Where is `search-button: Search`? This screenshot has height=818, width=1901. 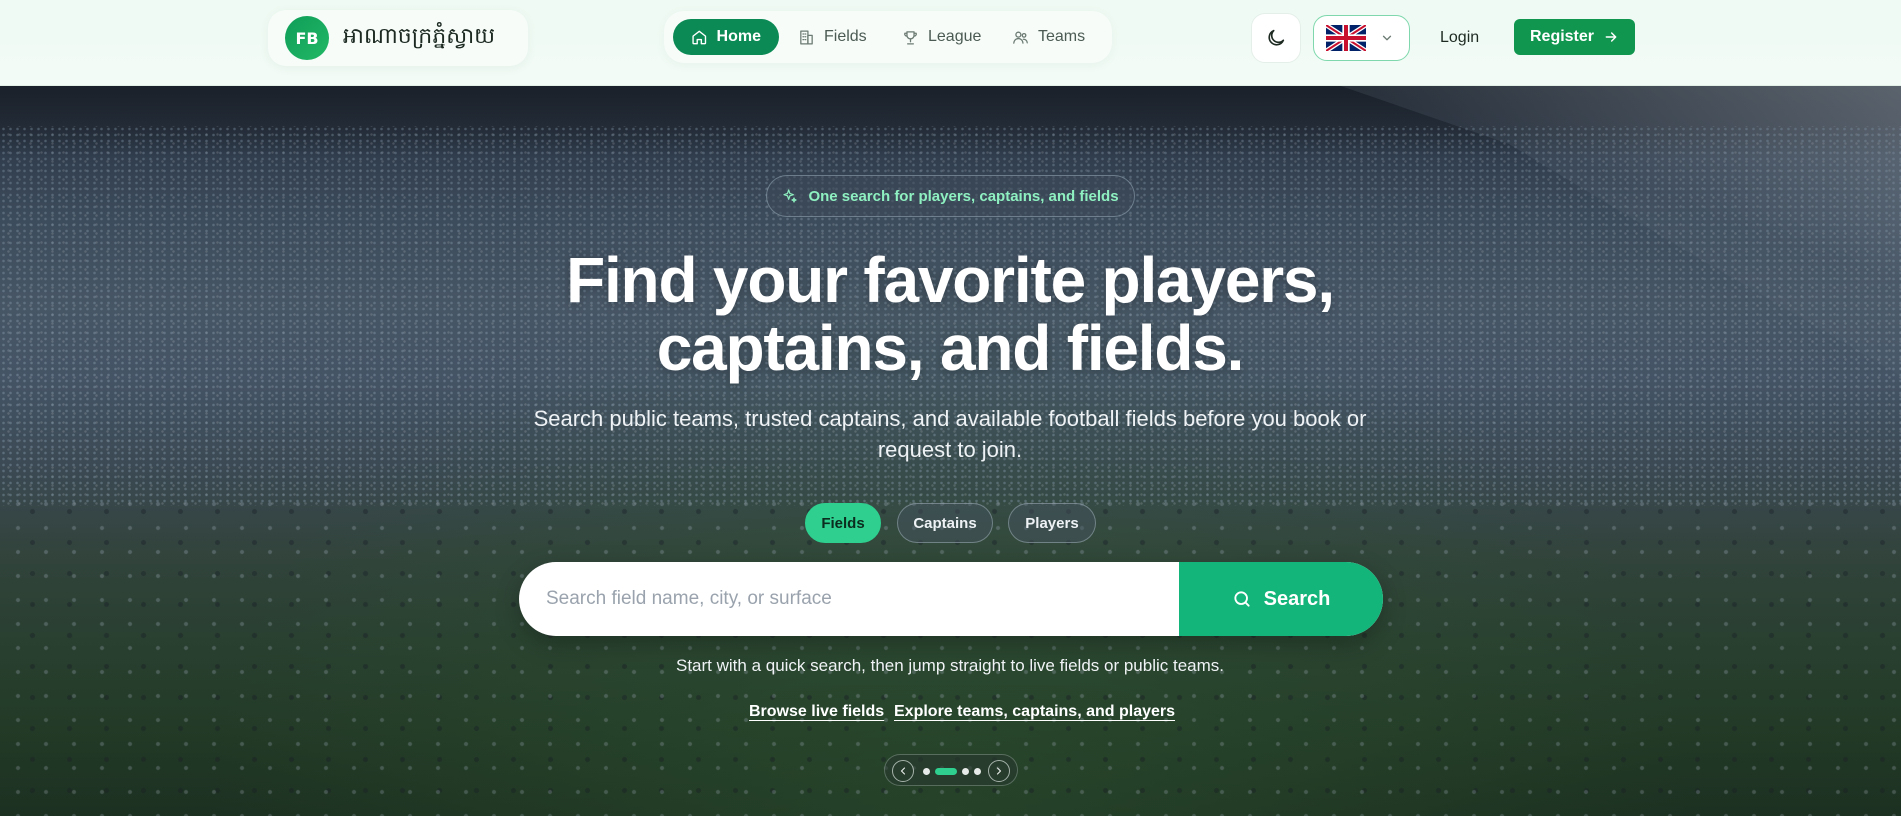 search-button: Search is located at coordinates (1281, 599).